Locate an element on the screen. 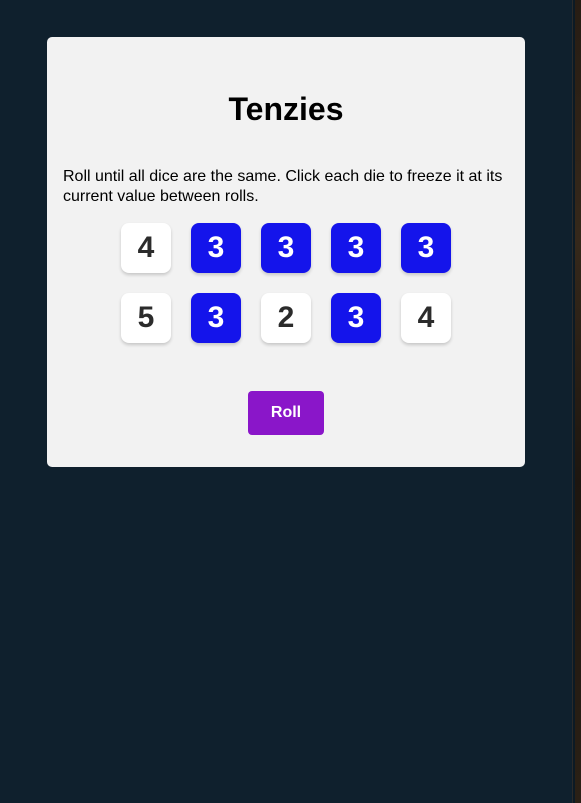 This screenshot has height=803, width=581. die: 2 is located at coordinates (286, 318).